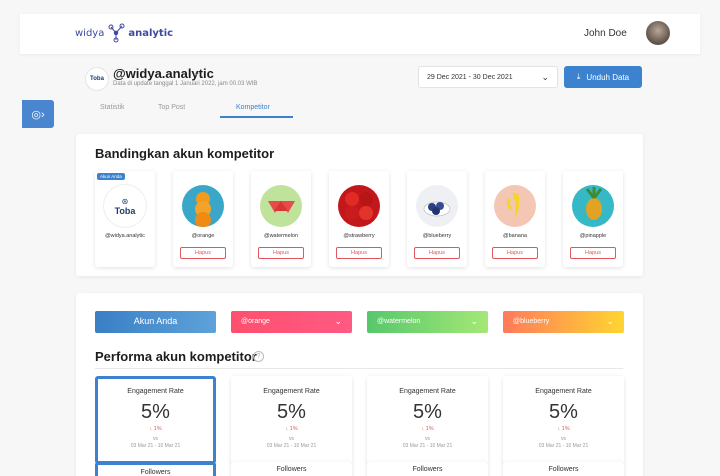 The height and width of the screenshot is (476, 720). I want to click on own-account-badge: Akun Anda, so click(111, 176).